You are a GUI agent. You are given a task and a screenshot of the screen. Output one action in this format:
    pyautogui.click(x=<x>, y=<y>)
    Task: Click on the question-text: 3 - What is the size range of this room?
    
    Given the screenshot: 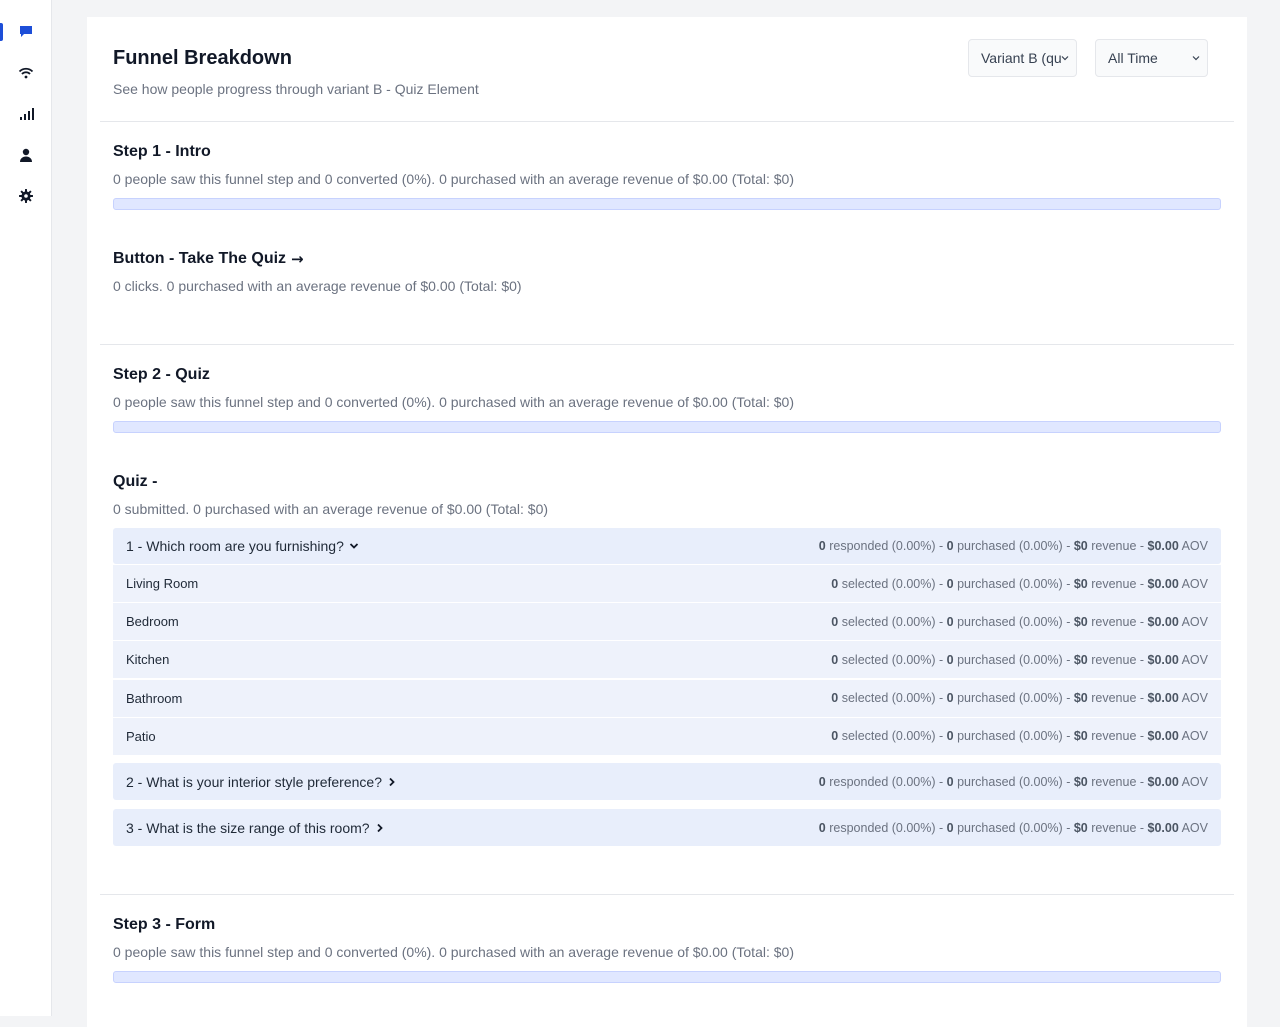 What is the action you would take?
    pyautogui.click(x=248, y=827)
    